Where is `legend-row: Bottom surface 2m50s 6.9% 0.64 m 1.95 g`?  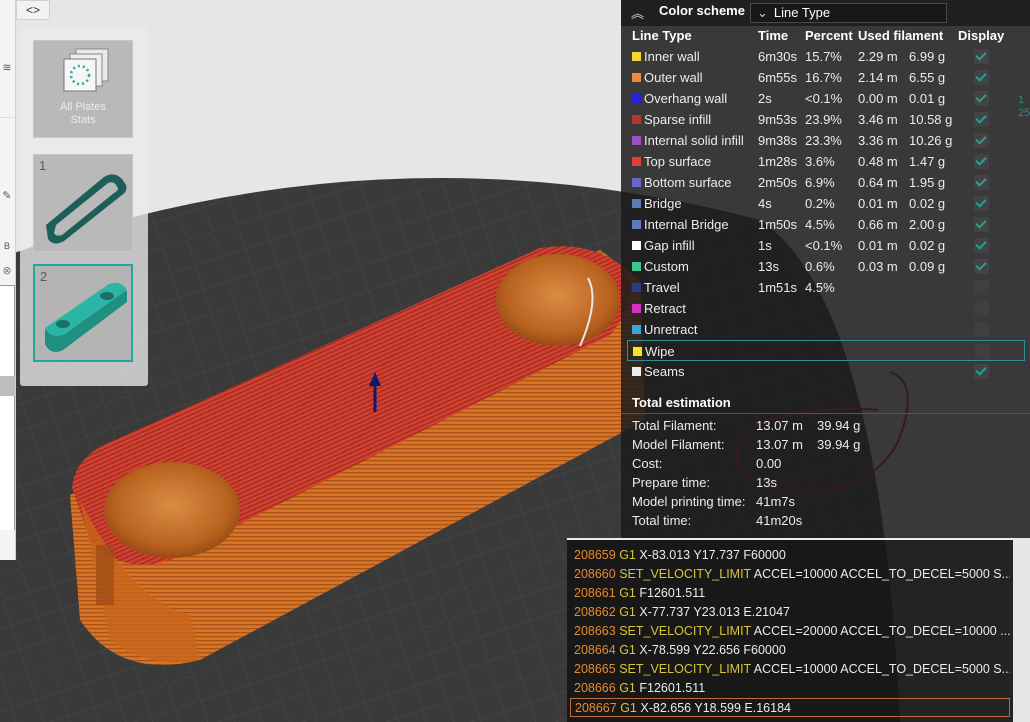
legend-row: Bottom surface 2m50s 6.9% 0.64 m 1.95 g is located at coordinates (826, 182).